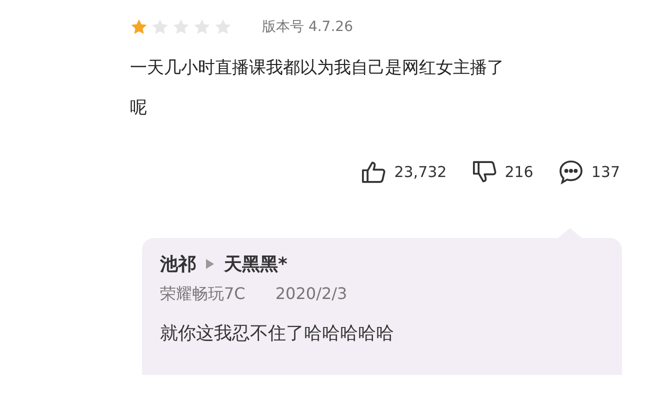 This screenshot has height=405, width=648. What do you see at coordinates (277, 333) in the screenshot?
I see `reply-text: 就你这我忍不住了哈哈哈哈哈` at bounding box center [277, 333].